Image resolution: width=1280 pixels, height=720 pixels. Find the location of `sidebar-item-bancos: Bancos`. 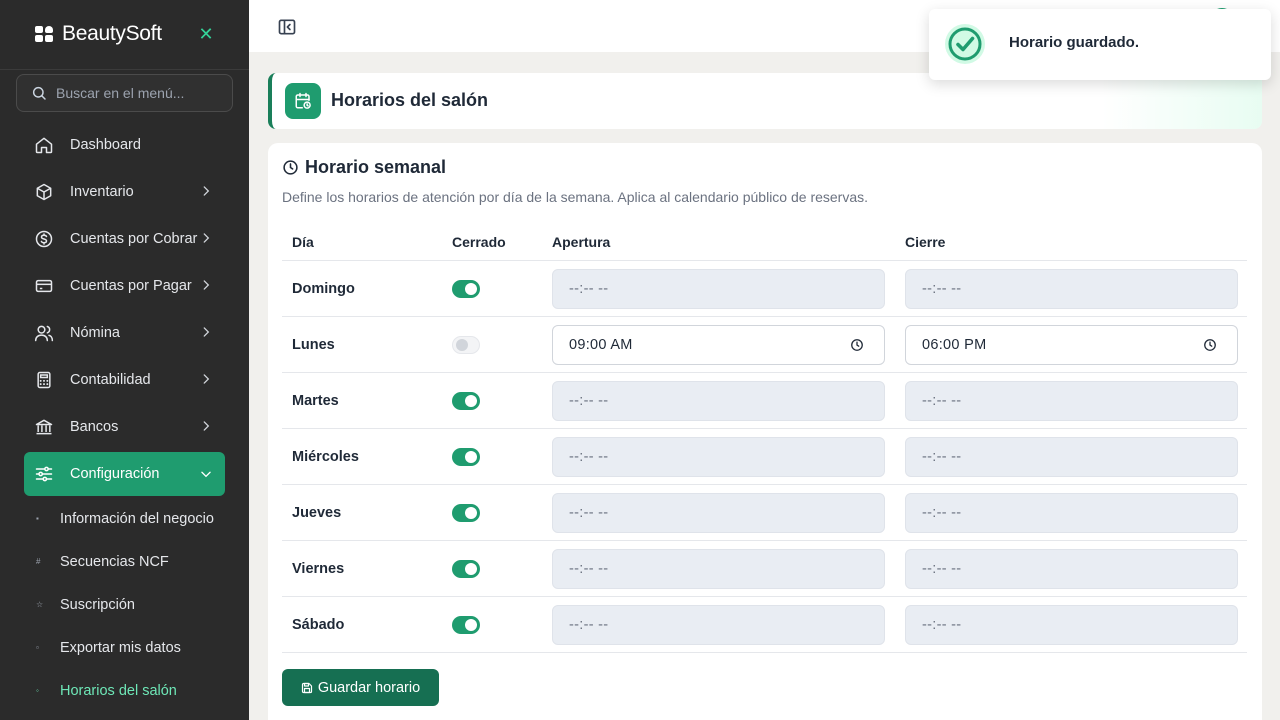

sidebar-item-bancos: Bancos is located at coordinates (124, 427).